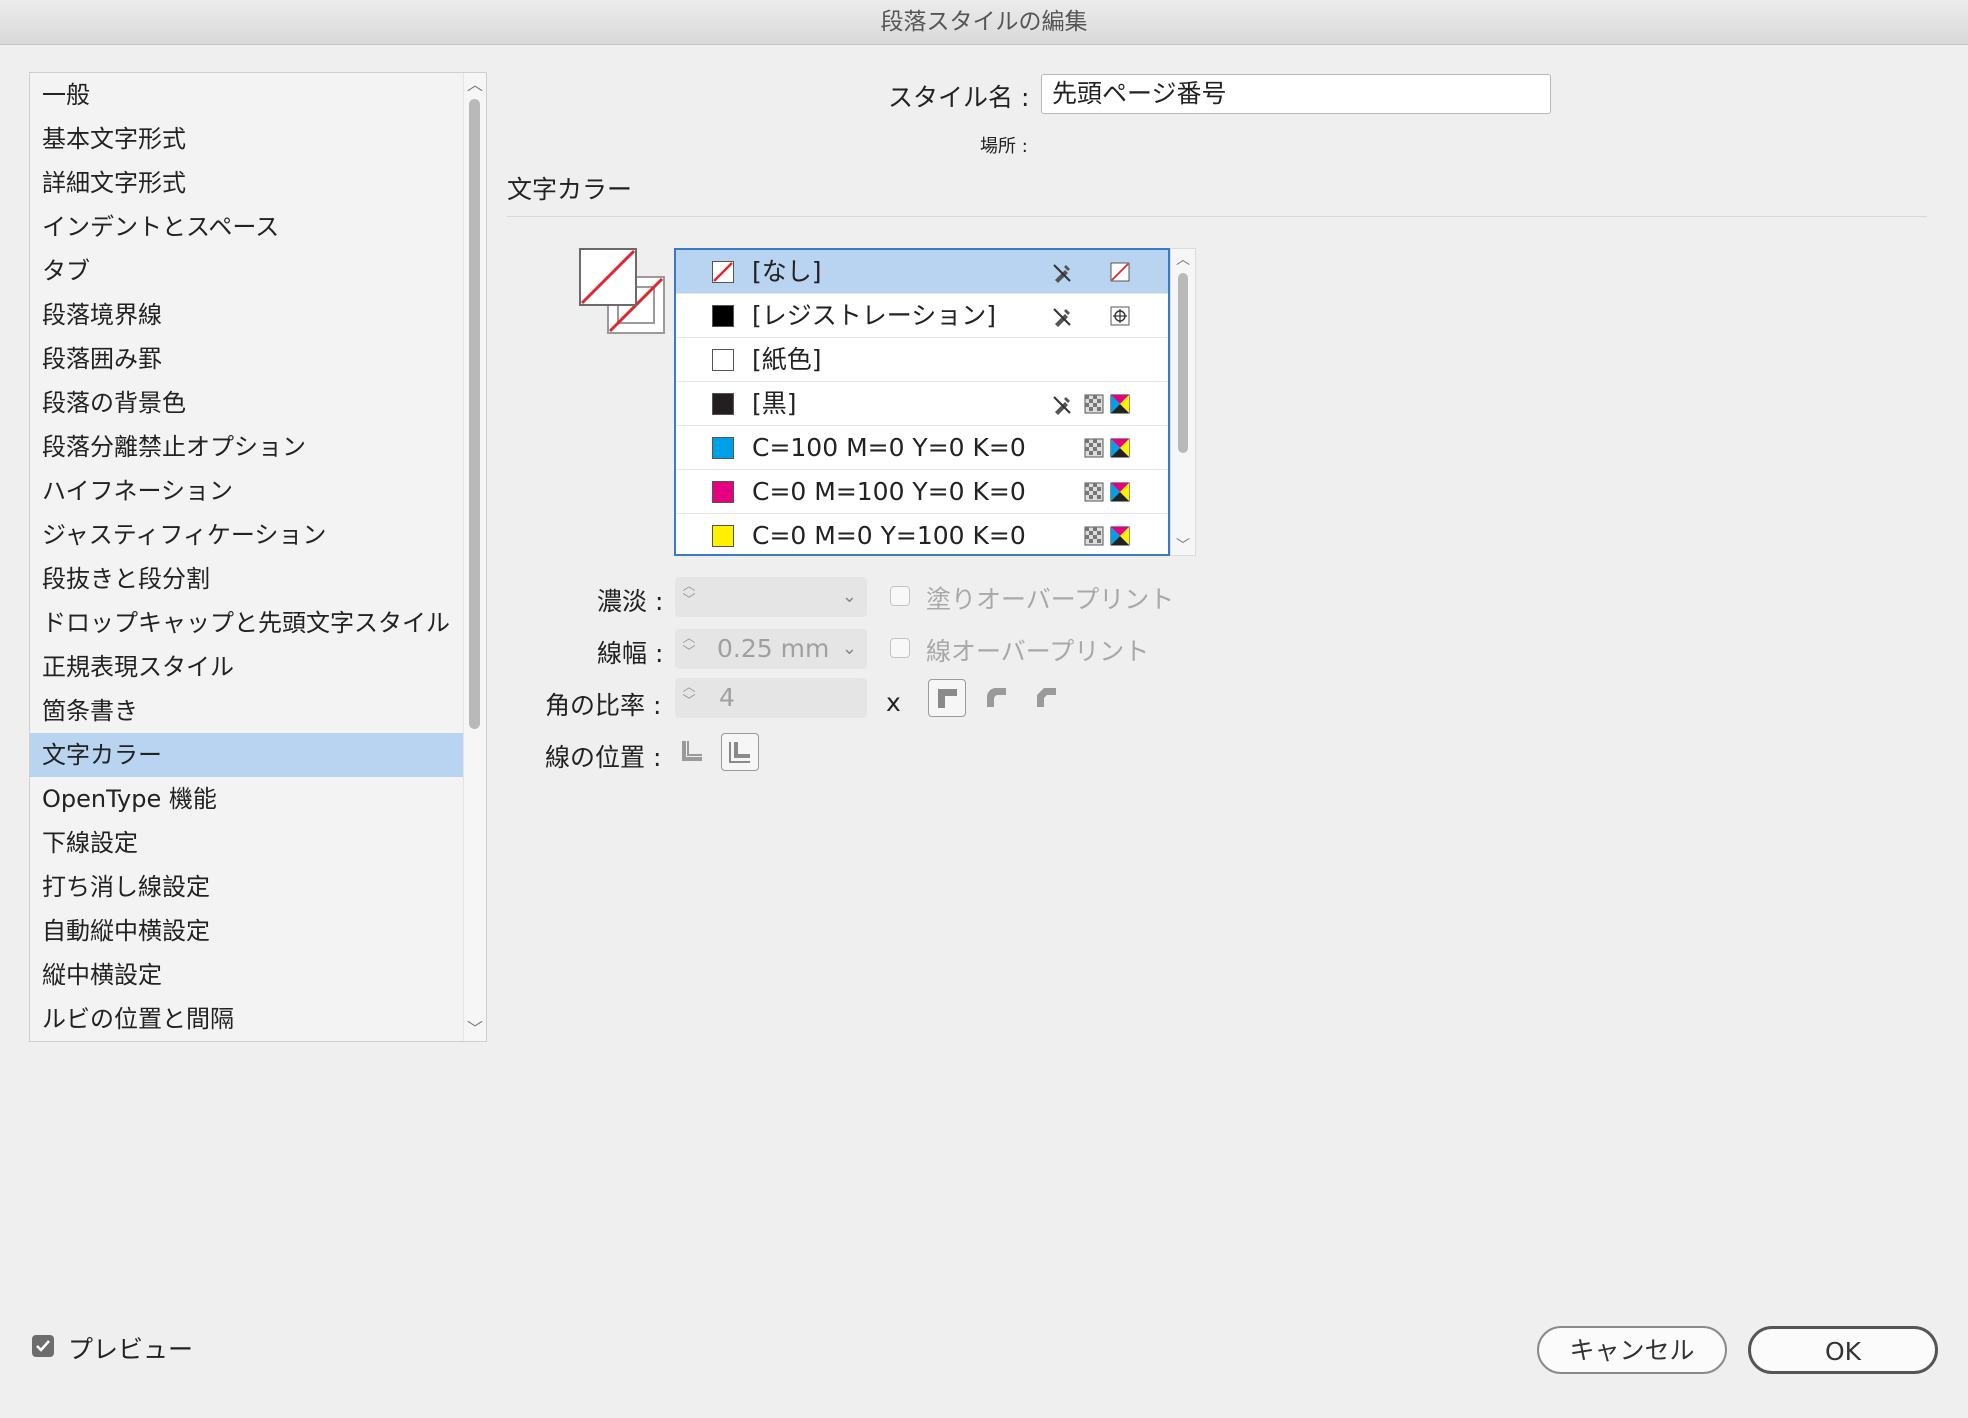  I want to click on round-join-icon, so click(996, 697).